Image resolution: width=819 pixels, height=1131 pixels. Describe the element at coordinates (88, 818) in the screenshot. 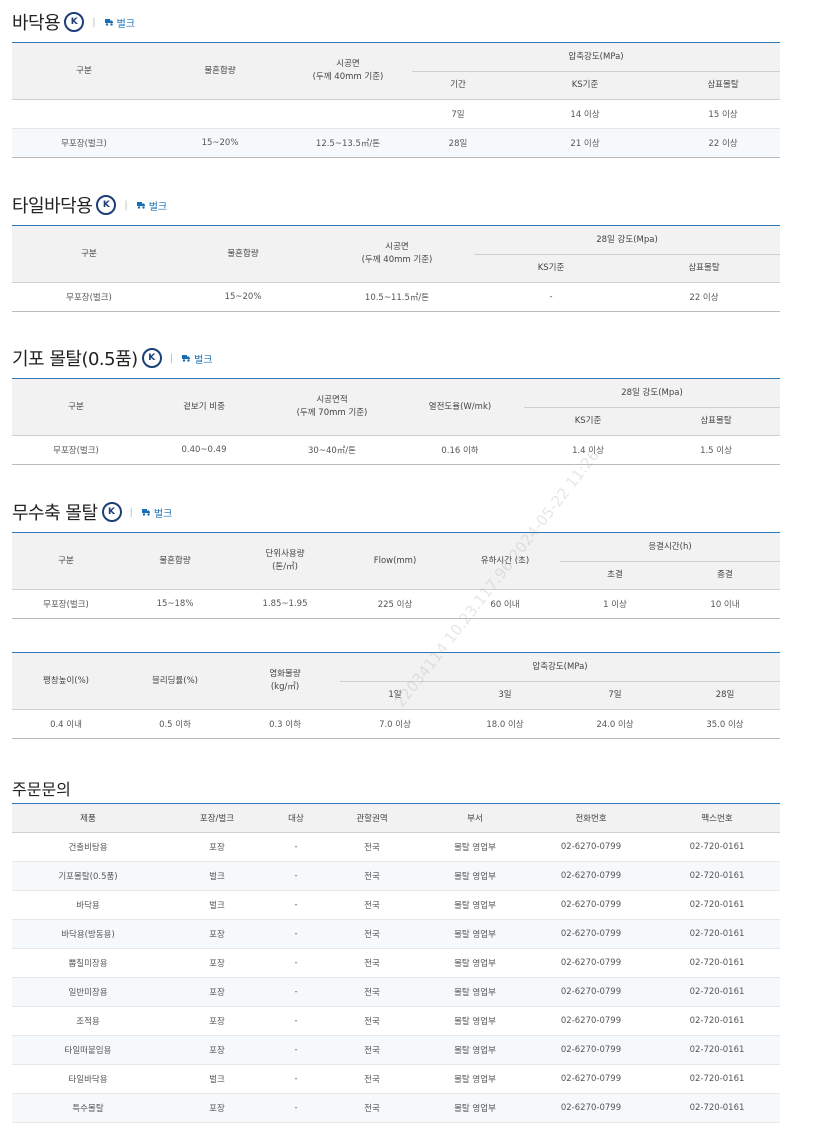

I see `order-header-cell: 제품` at that location.